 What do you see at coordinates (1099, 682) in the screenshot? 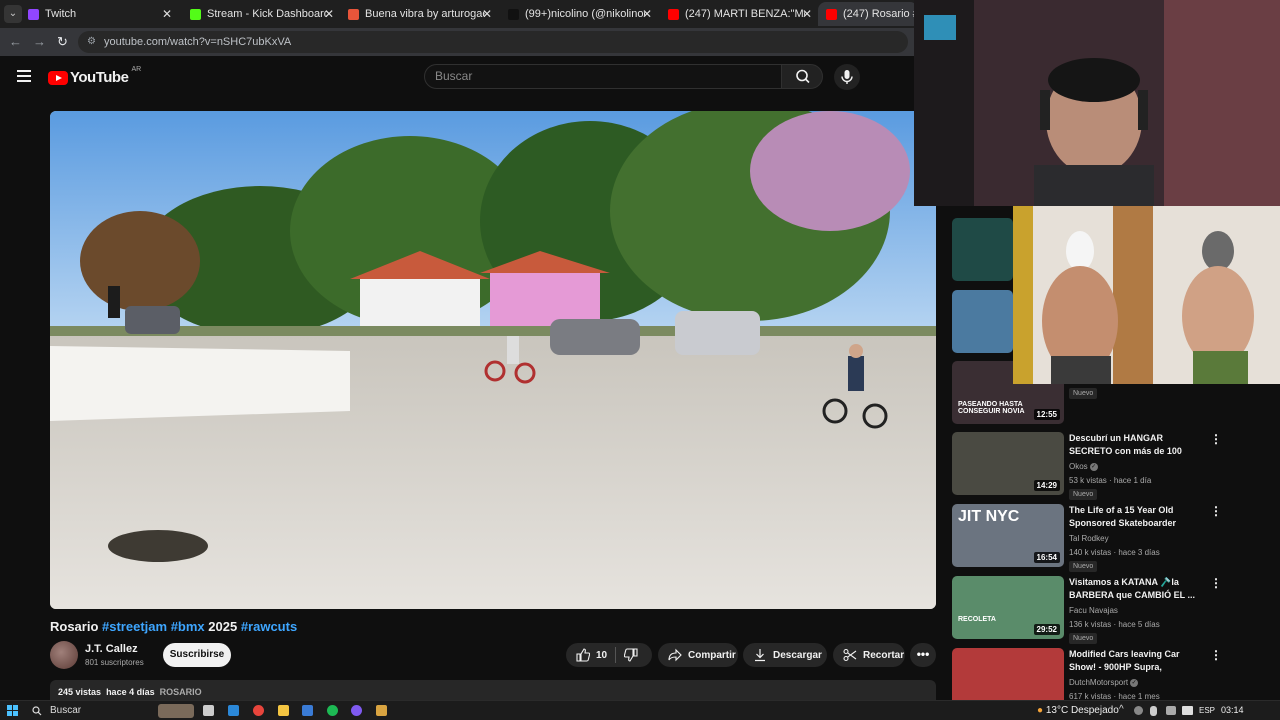
I see `channel-text: DutchMotorsport` at bounding box center [1099, 682].